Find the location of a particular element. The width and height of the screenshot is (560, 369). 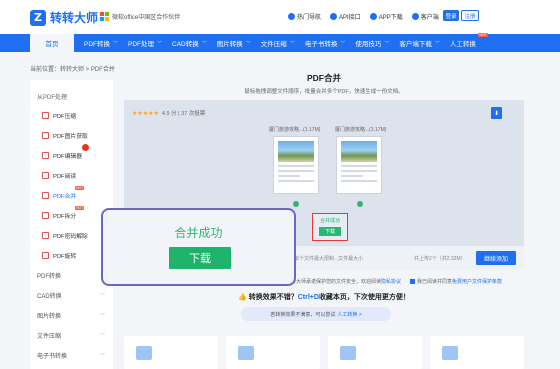

suggest-text: 若转换效果不满意，可以尝试 is located at coordinates (303, 314).